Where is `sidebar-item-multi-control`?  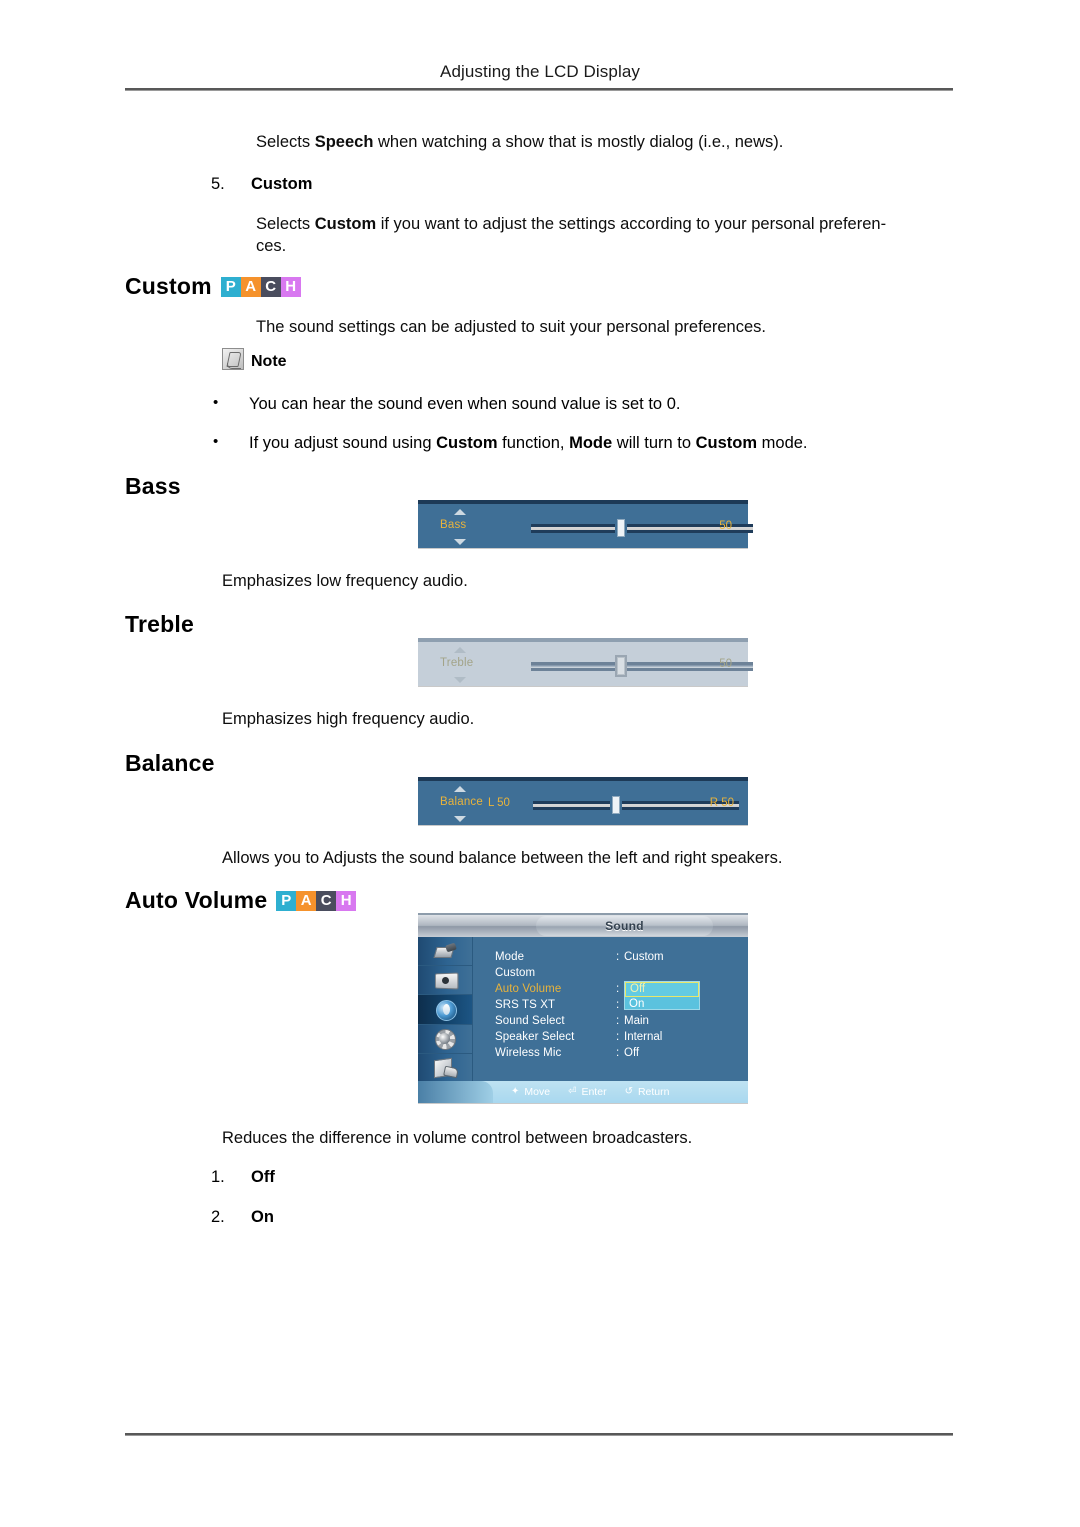
sidebar-item-multi-control is located at coordinates (445, 1068).